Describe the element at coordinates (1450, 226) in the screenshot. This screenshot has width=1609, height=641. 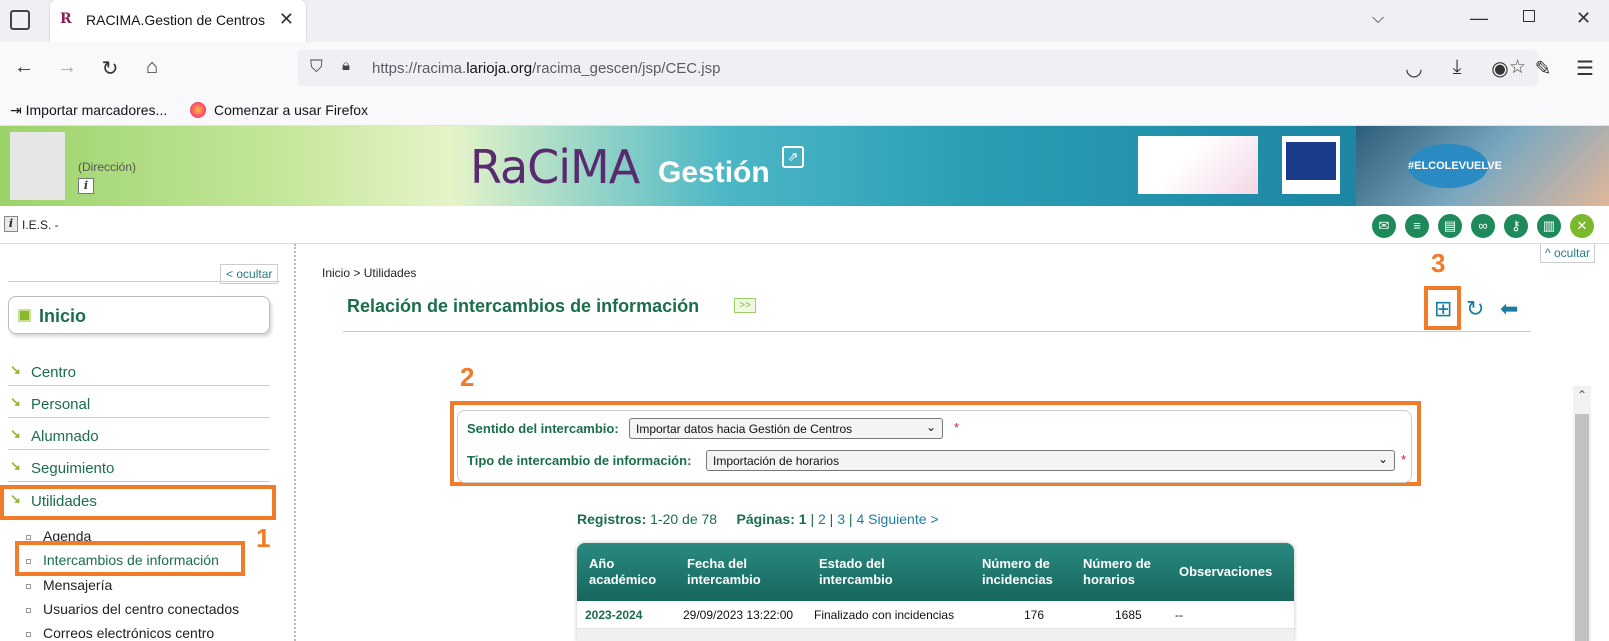
I see `document-icon: ▤` at that location.